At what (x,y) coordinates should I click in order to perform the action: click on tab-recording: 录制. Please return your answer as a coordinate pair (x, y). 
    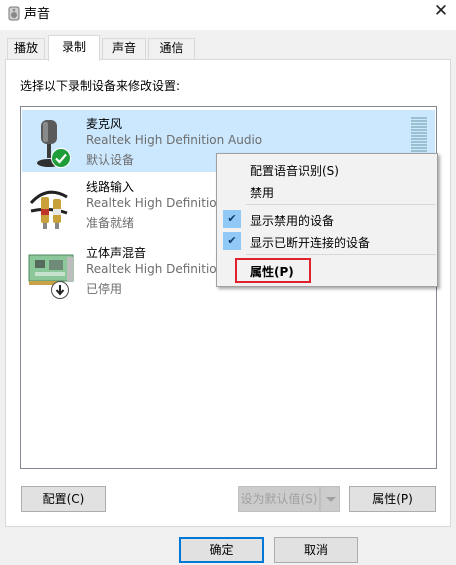
    Looking at the image, I should click on (74, 48).